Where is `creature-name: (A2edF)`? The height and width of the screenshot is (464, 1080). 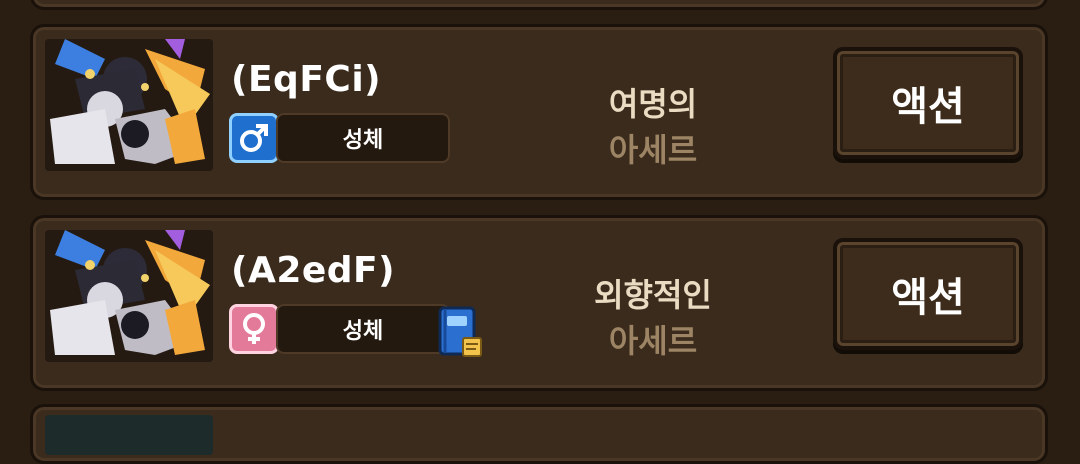 creature-name: (A2edF) is located at coordinates (313, 270).